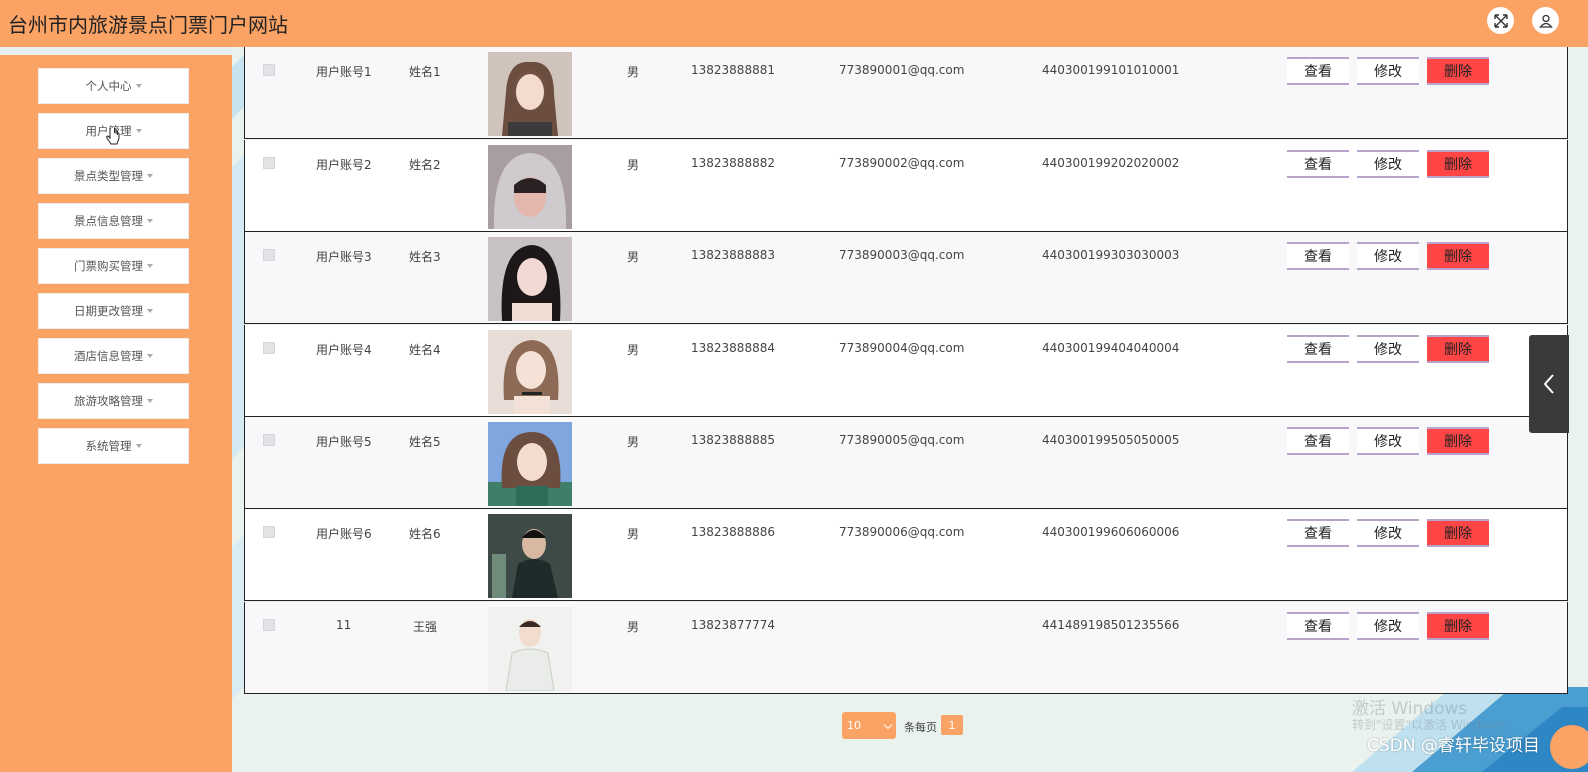 The image size is (1588, 772). Describe the element at coordinates (108, 86) in the screenshot. I see `sidebar-item-label: 个人中心` at that location.